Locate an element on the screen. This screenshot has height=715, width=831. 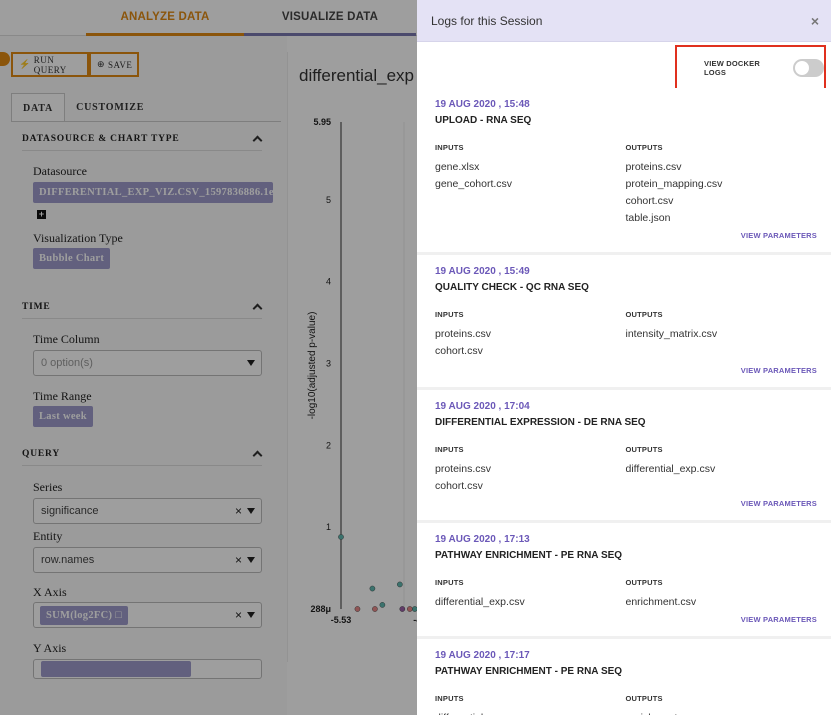
output-file: protein_mapping.csv is located at coordinates (674, 184).